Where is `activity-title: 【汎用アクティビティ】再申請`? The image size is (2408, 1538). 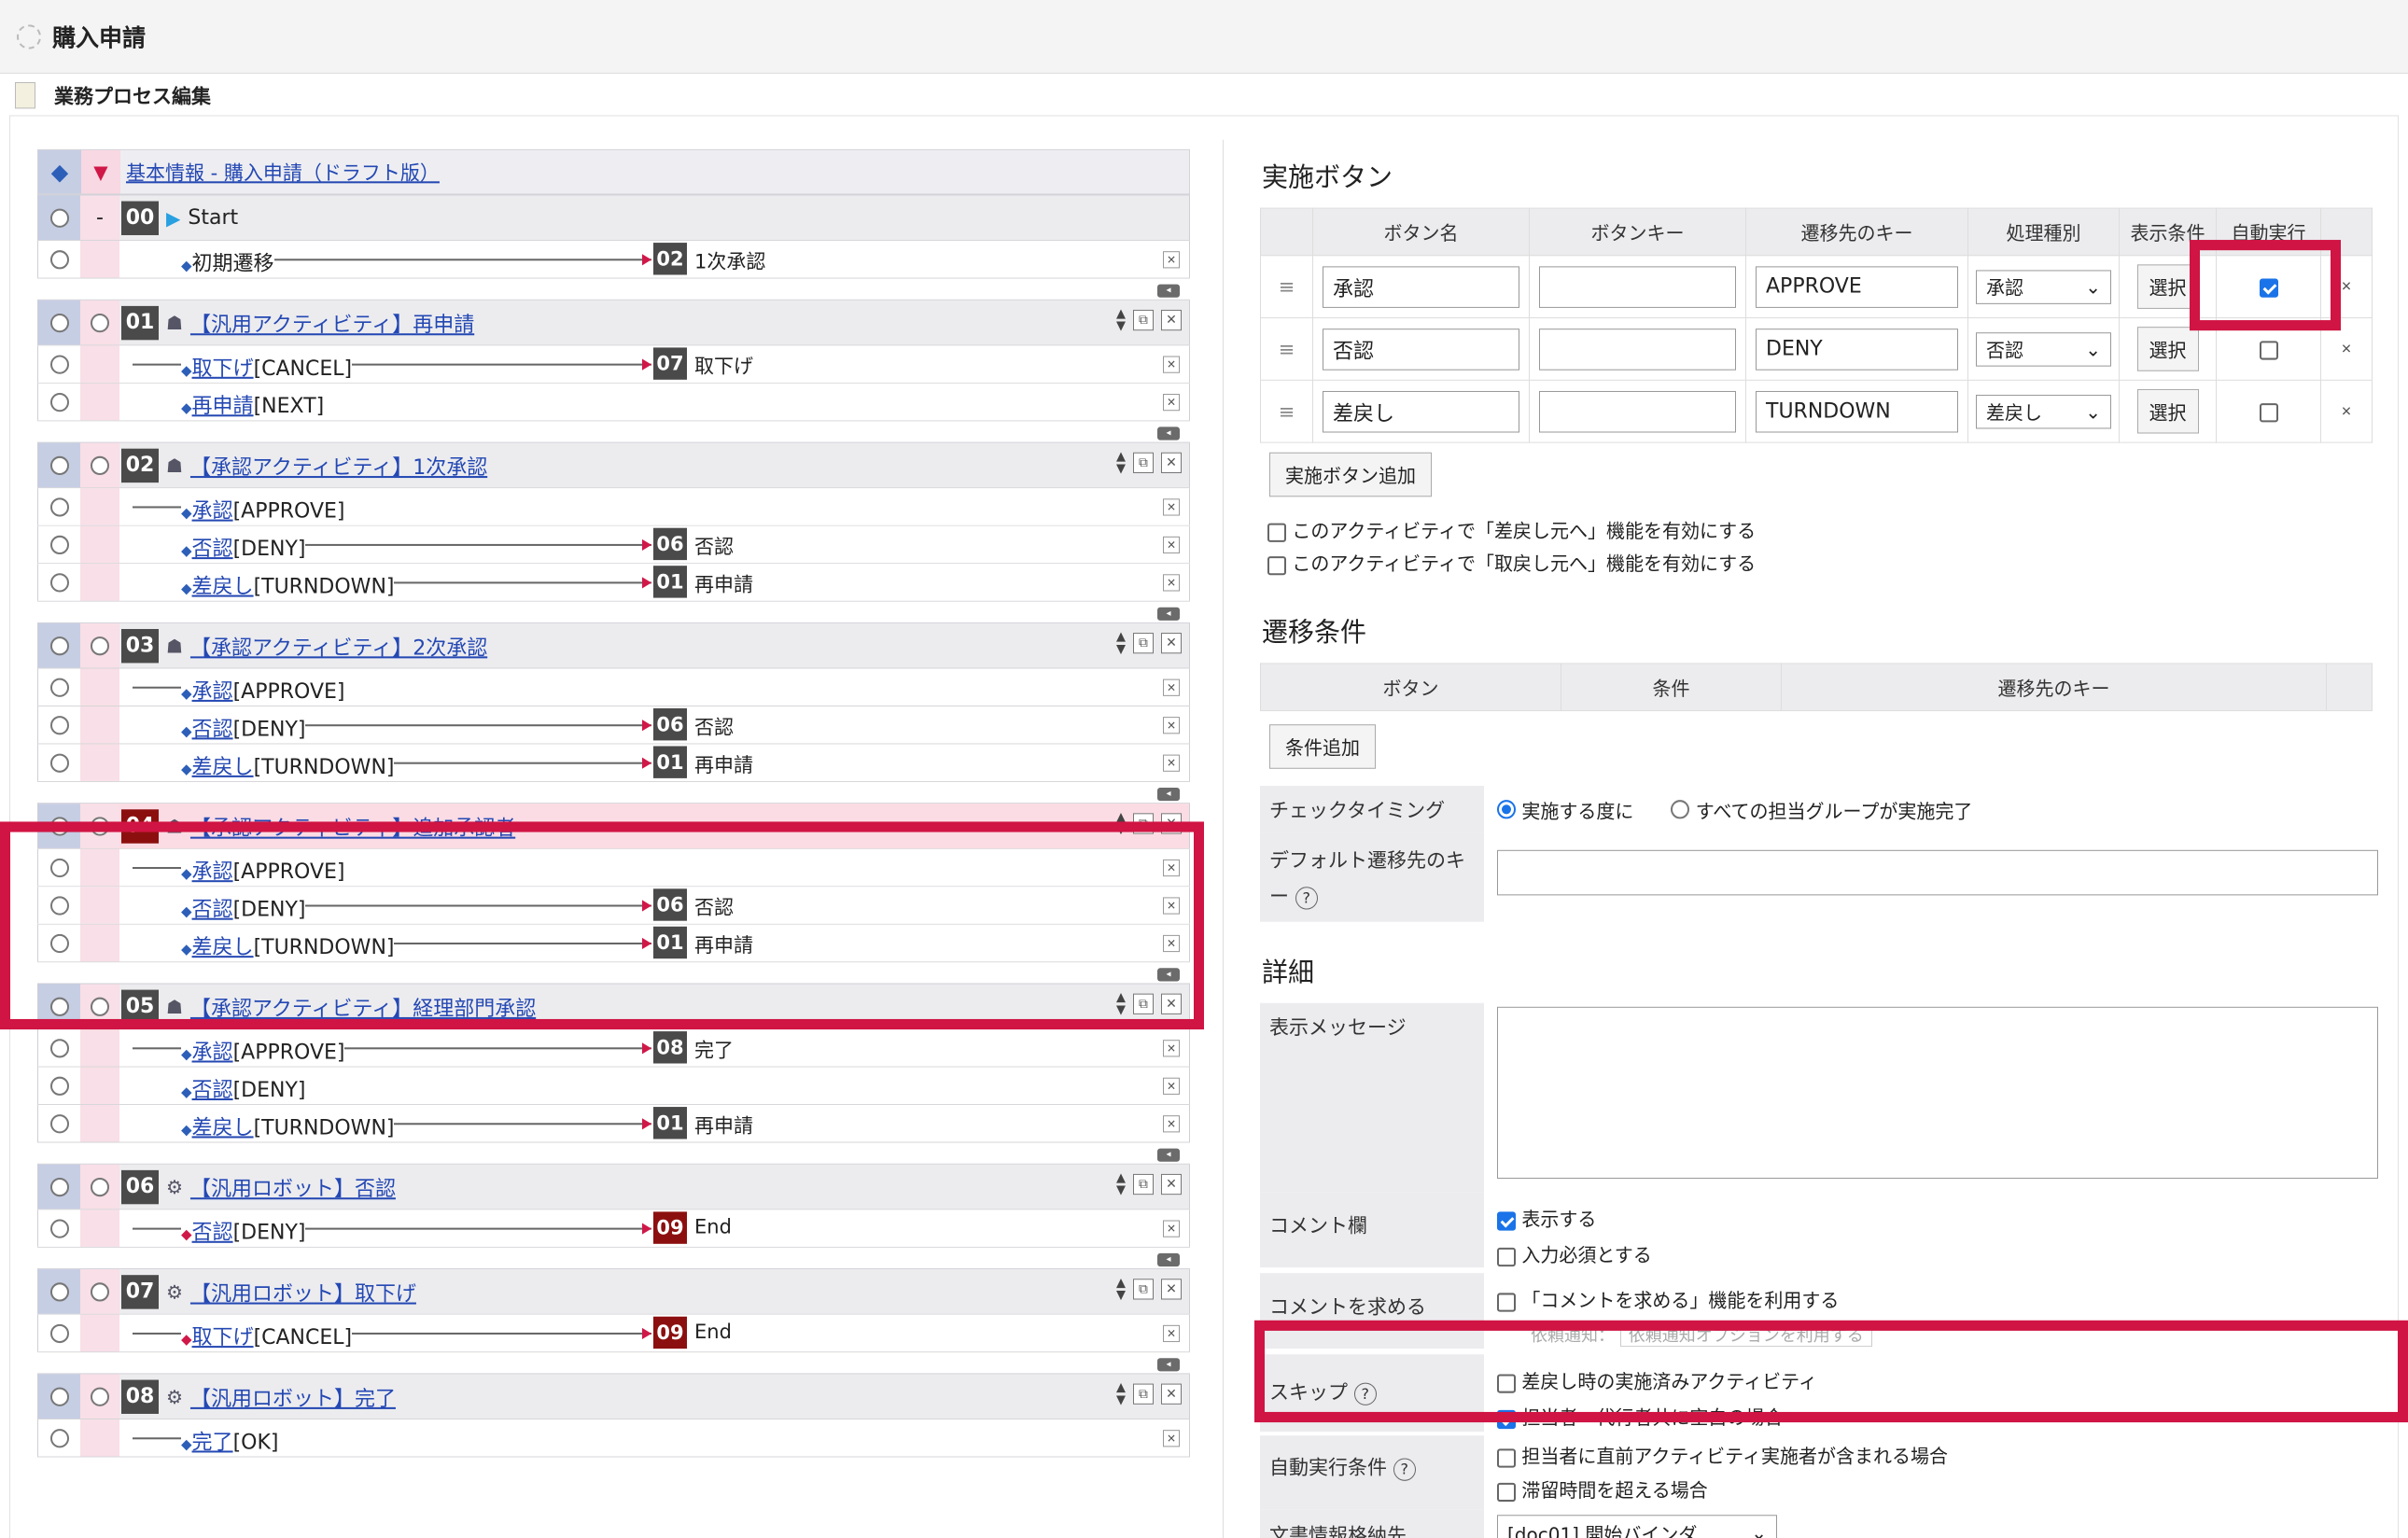
activity-title: 【汎用アクティビティ】再申請 is located at coordinates (332, 322).